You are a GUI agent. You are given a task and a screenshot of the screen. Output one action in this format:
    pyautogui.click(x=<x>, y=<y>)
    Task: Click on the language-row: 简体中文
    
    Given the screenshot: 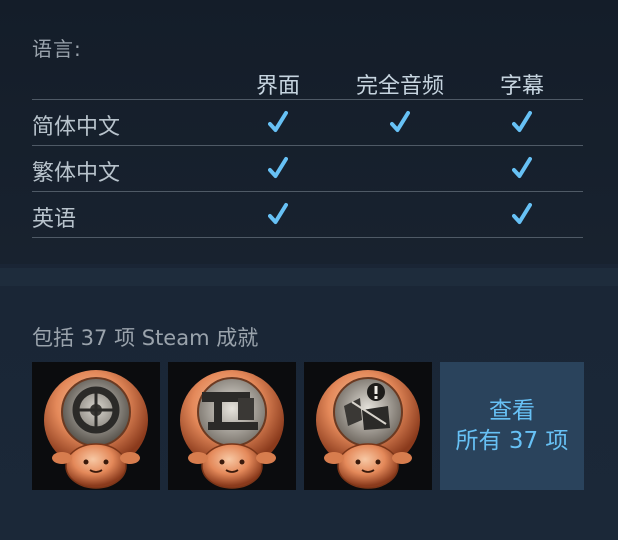 What is the action you would take?
    pyautogui.click(x=307, y=123)
    